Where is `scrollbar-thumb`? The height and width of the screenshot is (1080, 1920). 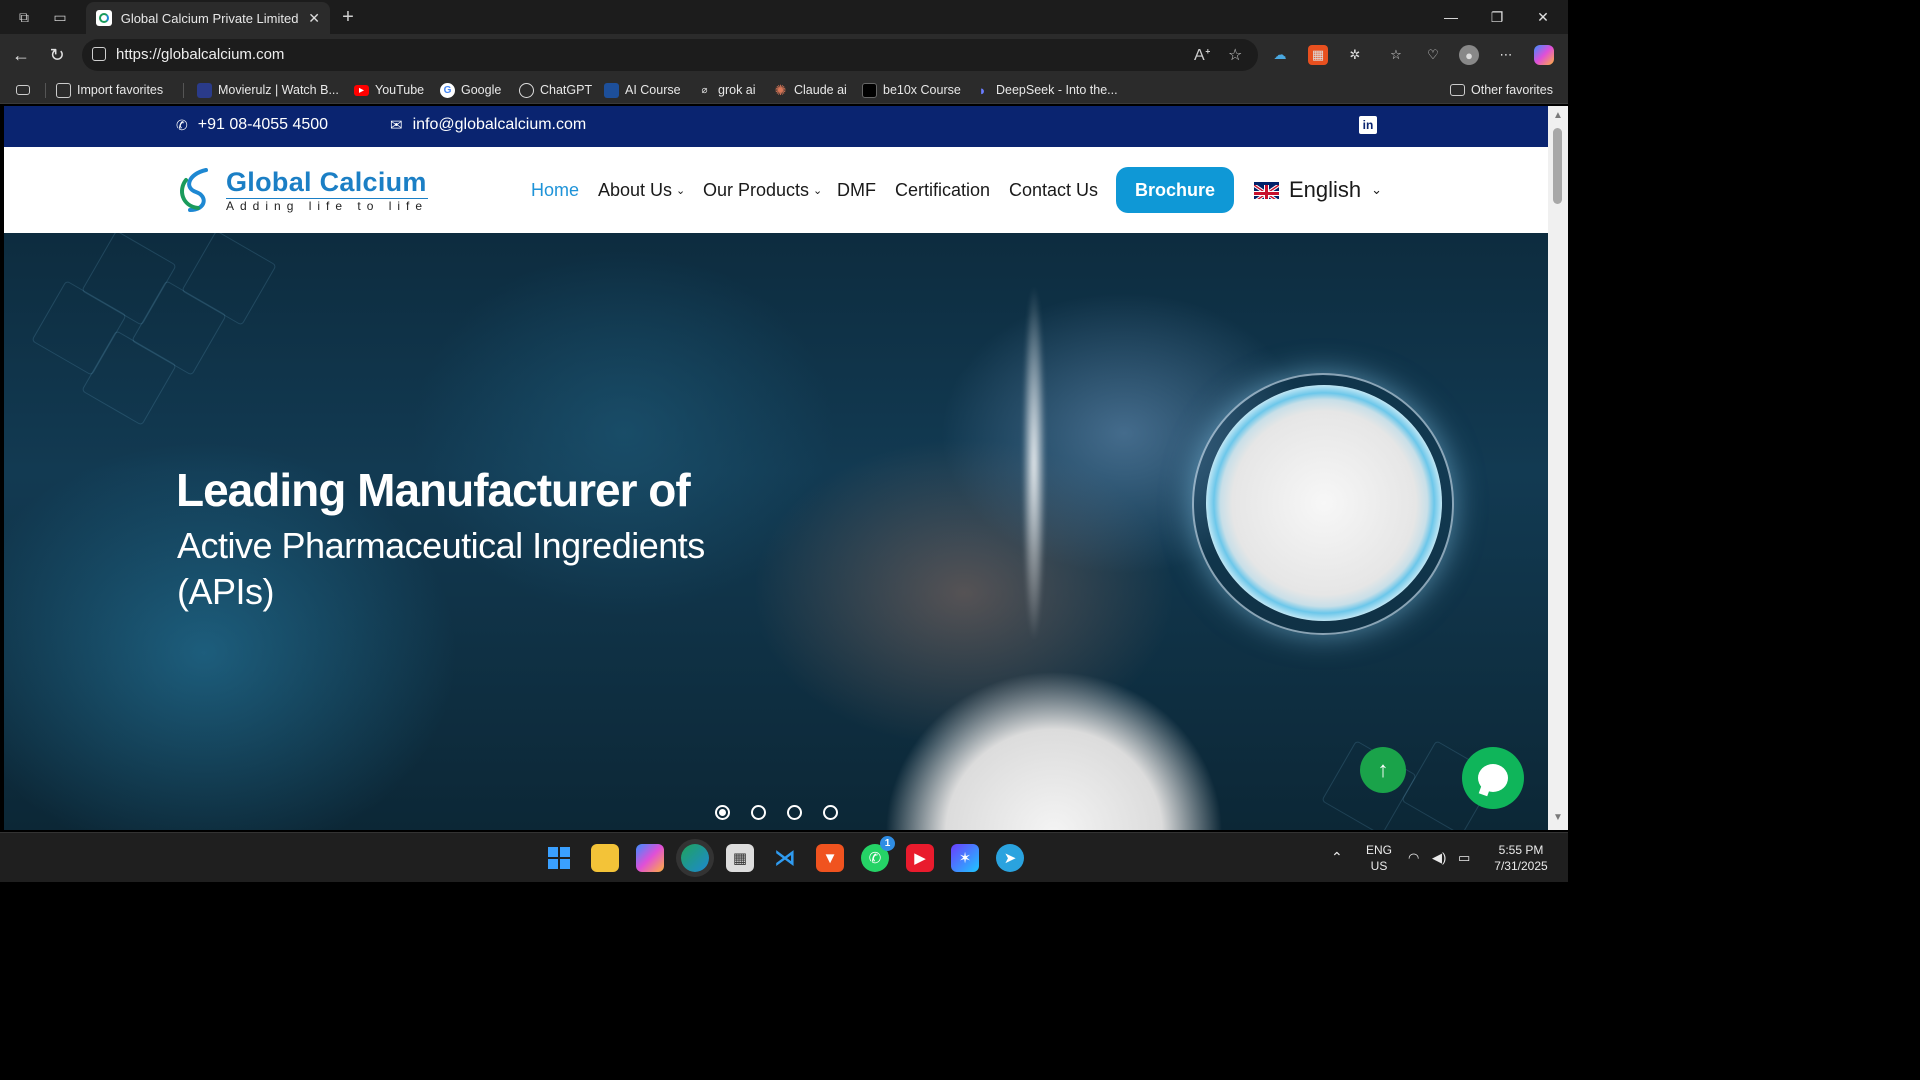 scrollbar-thumb is located at coordinates (1557, 166).